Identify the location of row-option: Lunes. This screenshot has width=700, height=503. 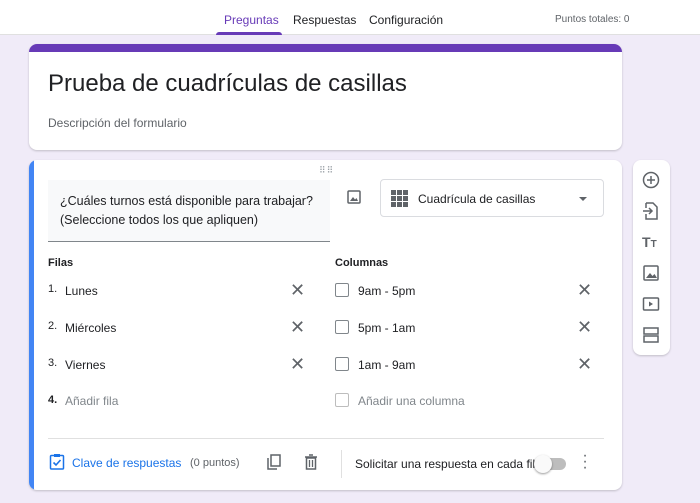
(81, 293).